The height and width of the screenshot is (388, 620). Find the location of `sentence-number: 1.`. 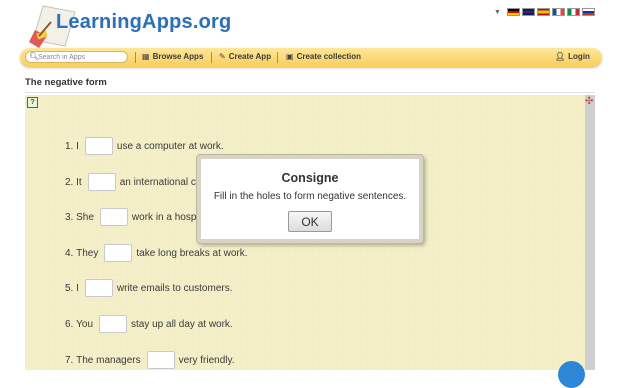

sentence-number: 1. is located at coordinates (69, 146).